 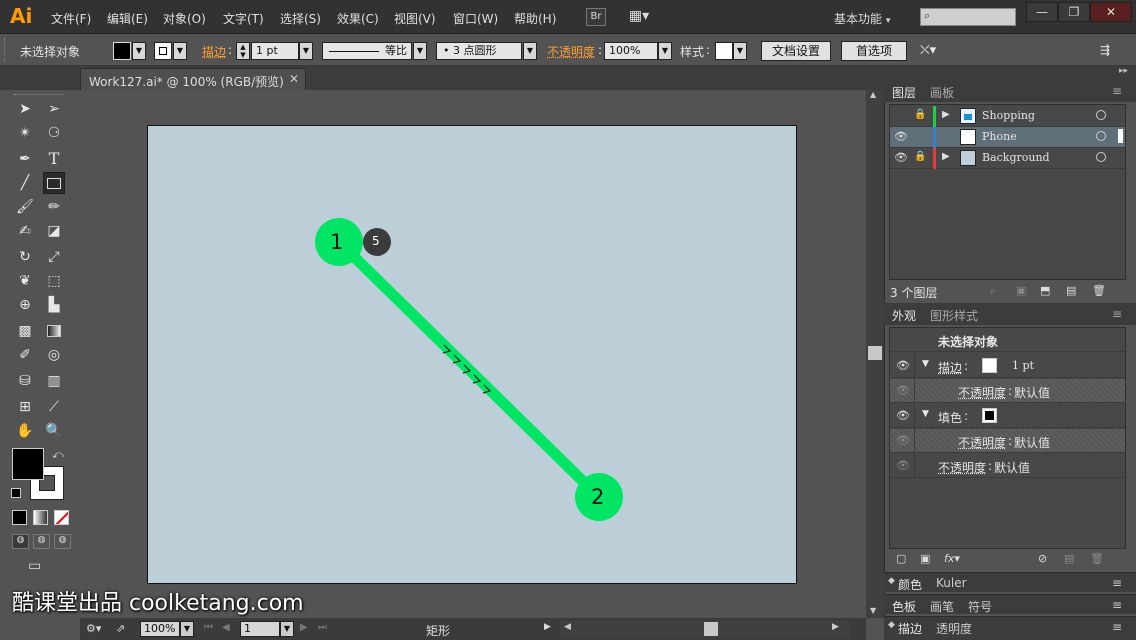 What do you see at coordinates (665, 51) in the screenshot?
I see `opacity-dropdown: ▼` at bounding box center [665, 51].